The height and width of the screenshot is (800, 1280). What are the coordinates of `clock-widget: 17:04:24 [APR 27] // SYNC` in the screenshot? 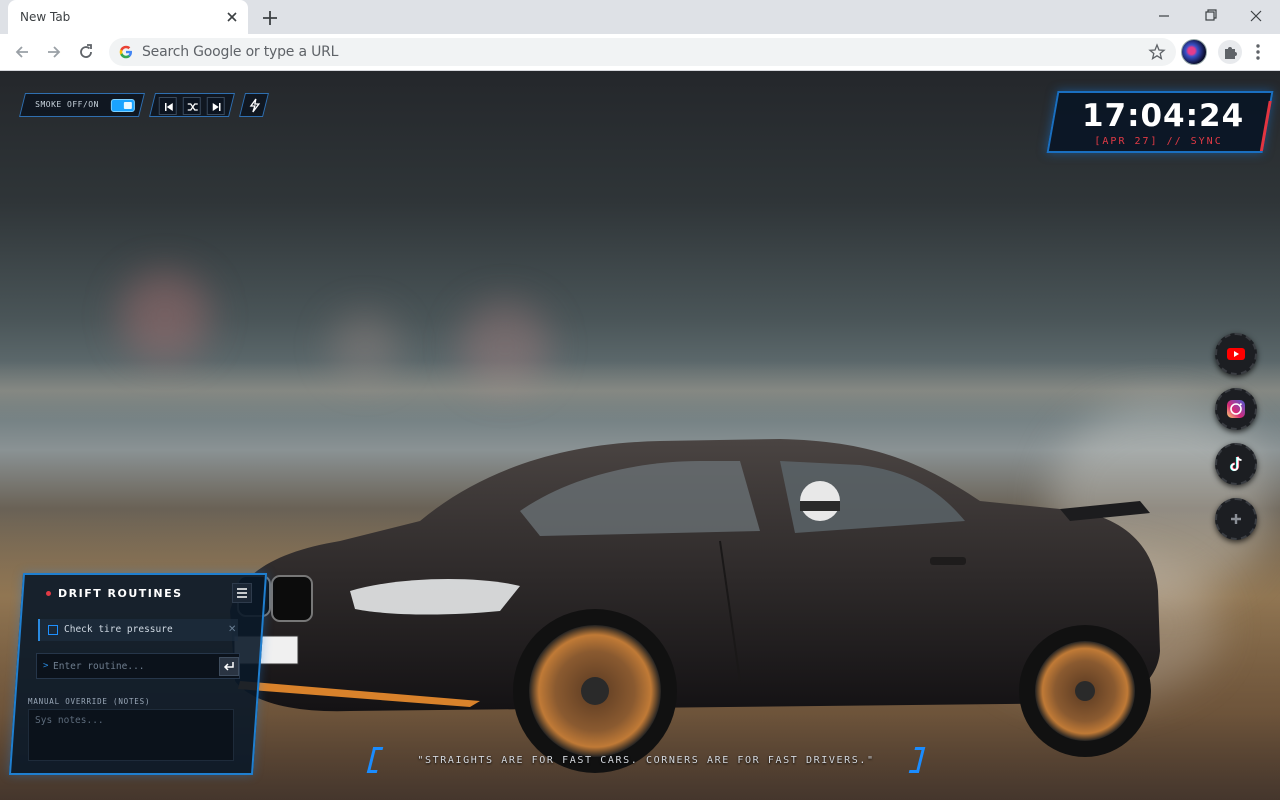 It's located at (1160, 122).